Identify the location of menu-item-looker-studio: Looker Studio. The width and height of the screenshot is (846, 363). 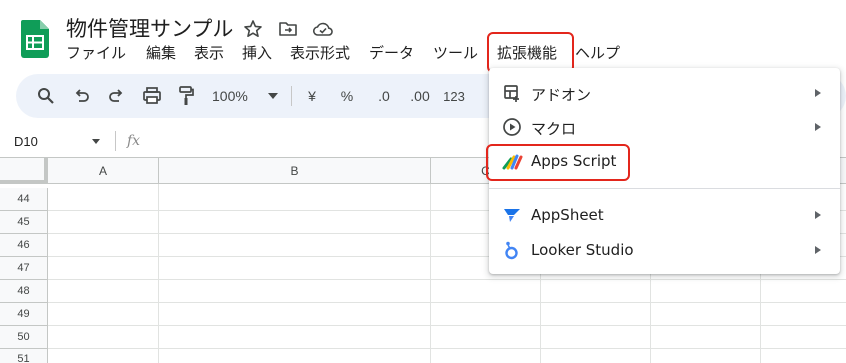
(664, 250).